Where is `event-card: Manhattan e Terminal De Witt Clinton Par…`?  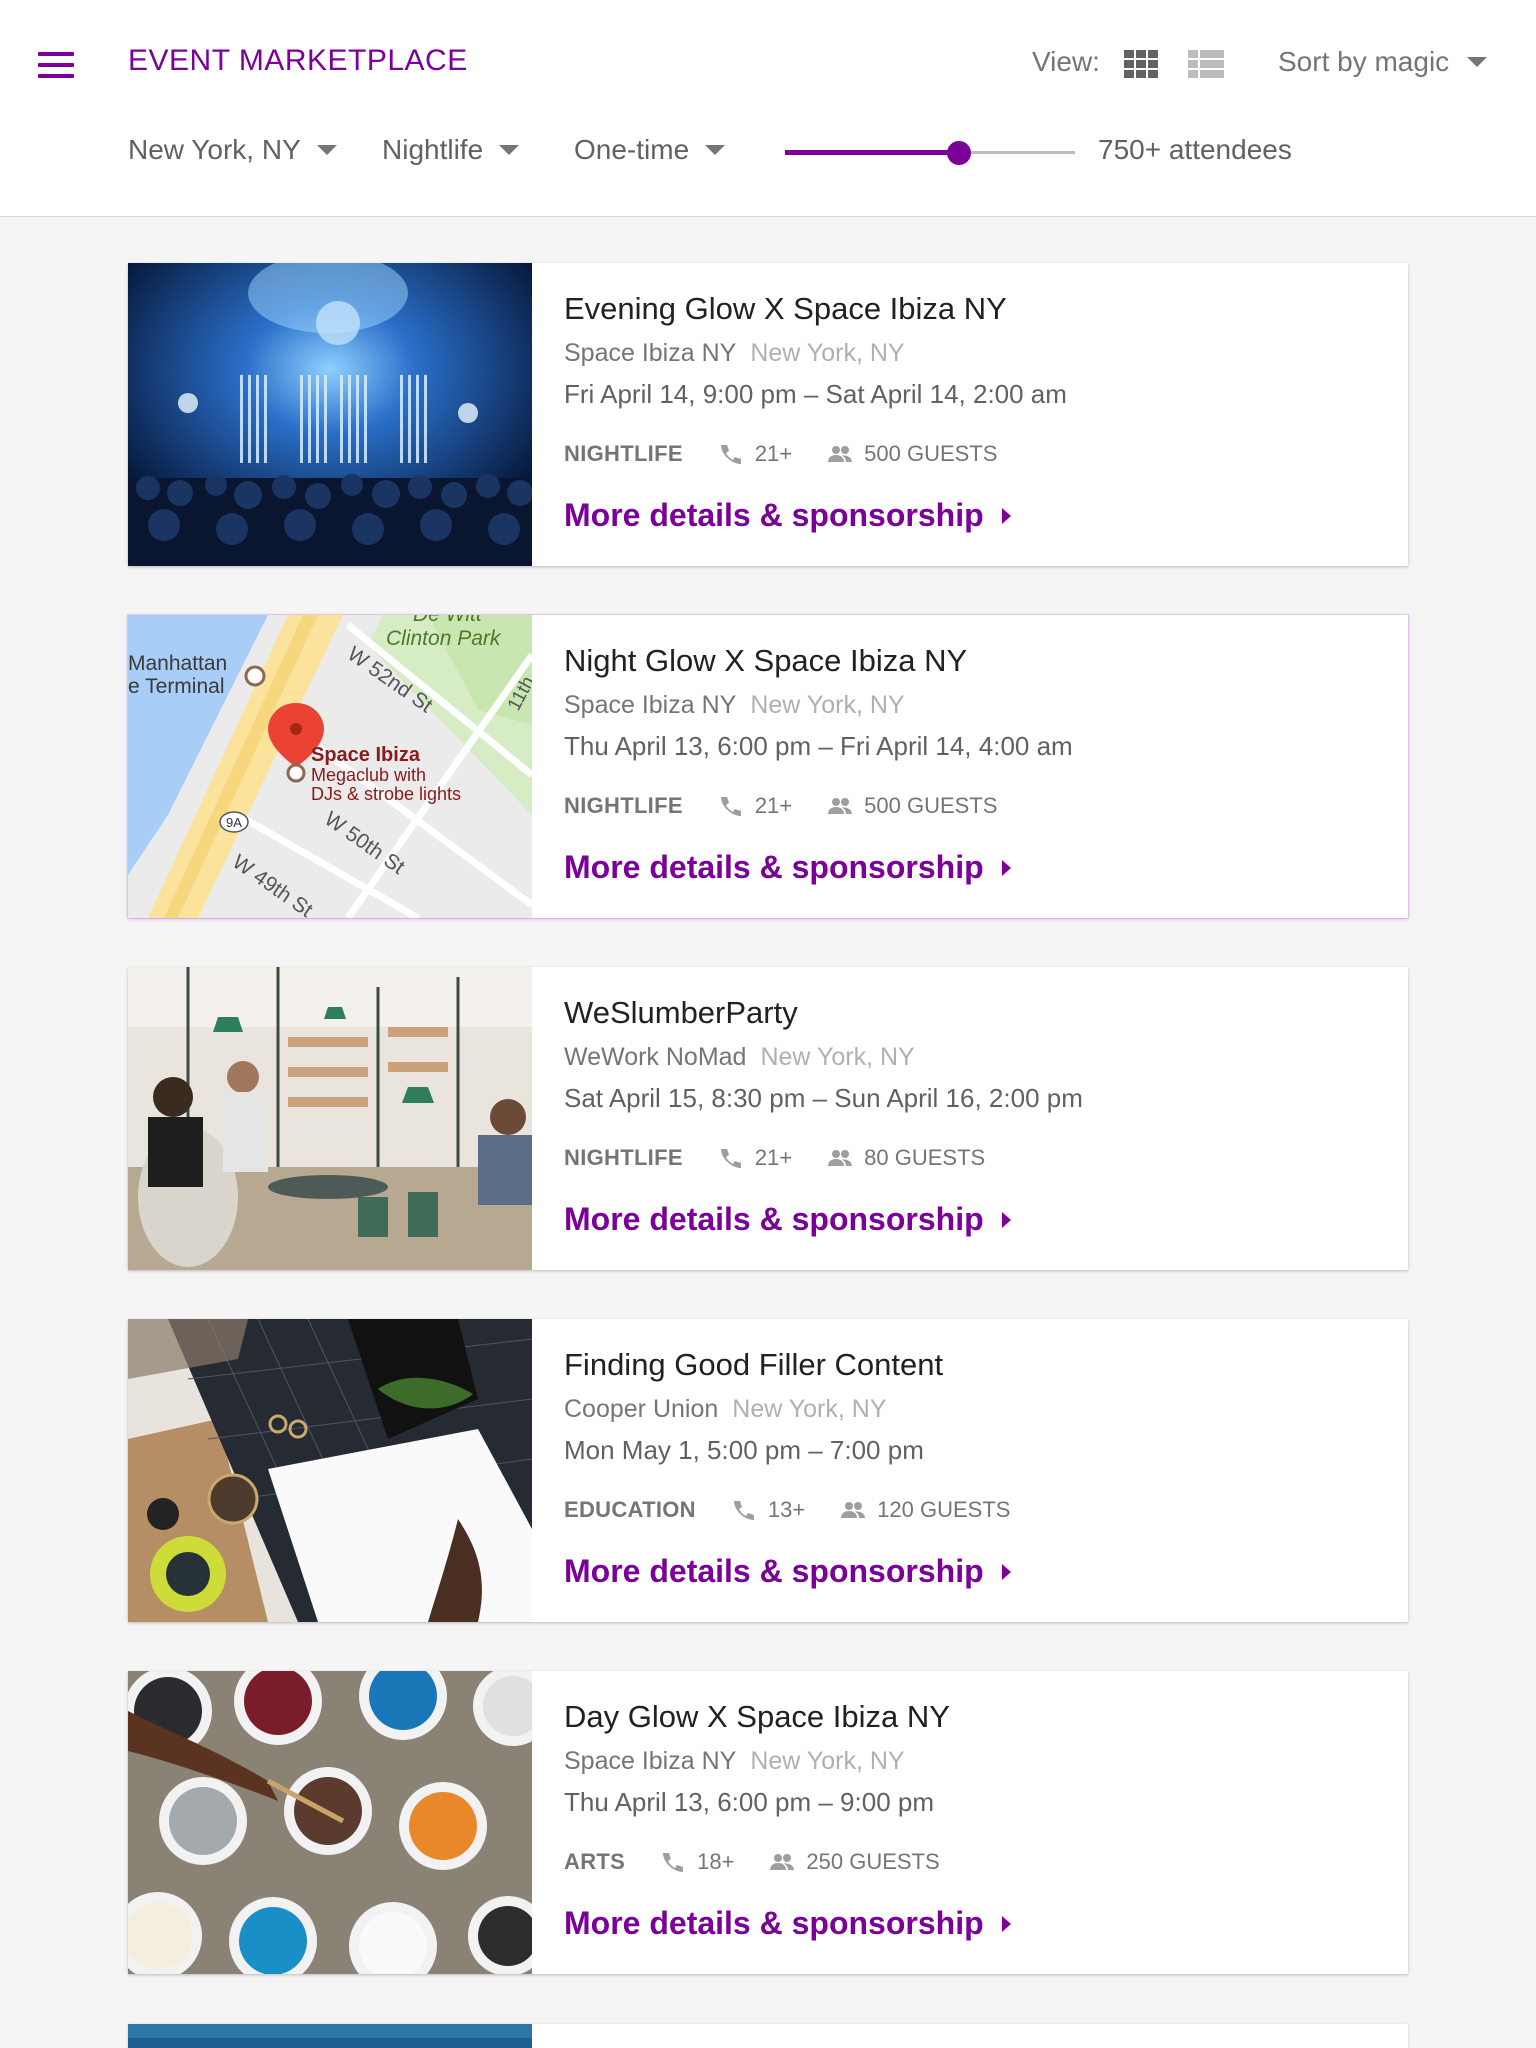
event-card: Manhattan e Terminal De Witt Clinton Par… is located at coordinates (768, 766).